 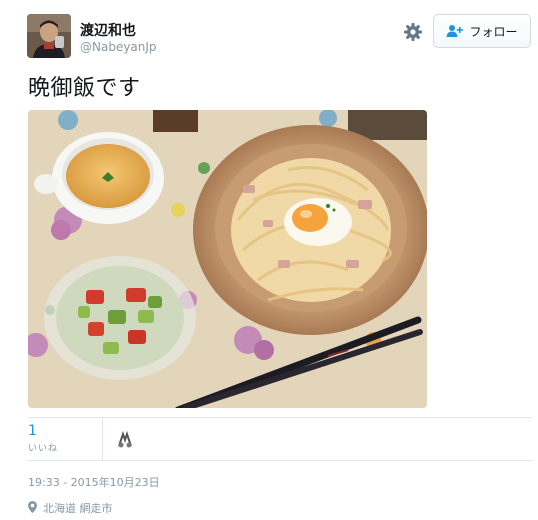 I want to click on avatar, so click(x=49, y=36).